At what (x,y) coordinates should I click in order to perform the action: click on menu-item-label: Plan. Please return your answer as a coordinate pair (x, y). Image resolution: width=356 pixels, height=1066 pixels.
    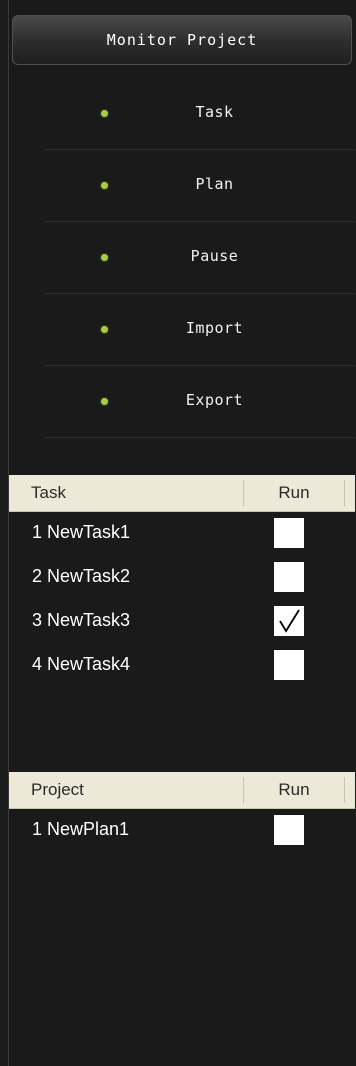
    Looking at the image, I should click on (214, 184).